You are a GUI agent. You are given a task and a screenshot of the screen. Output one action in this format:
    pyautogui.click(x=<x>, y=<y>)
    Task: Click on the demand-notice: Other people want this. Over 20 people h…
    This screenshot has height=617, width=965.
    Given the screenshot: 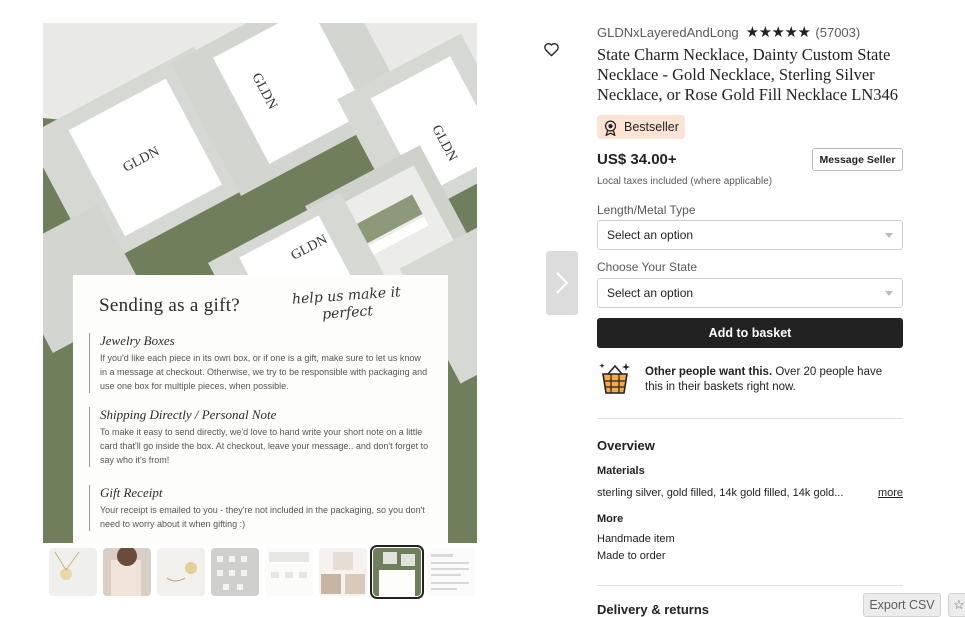 What is the action you would take?
    pyautogui.click(x=750, y=380)
    